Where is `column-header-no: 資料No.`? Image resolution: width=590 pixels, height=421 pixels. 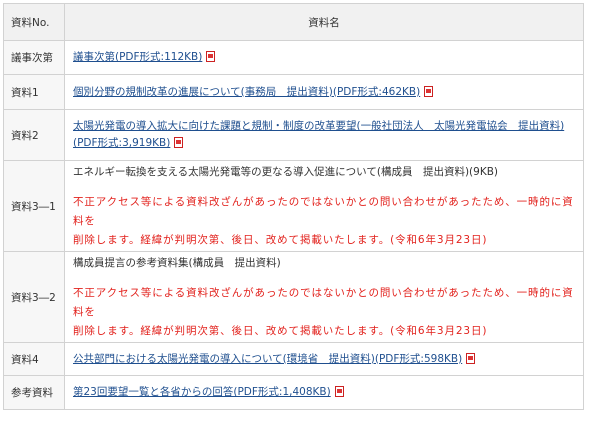 column-header-no: 資料No. is located at coordinates (34, 22).